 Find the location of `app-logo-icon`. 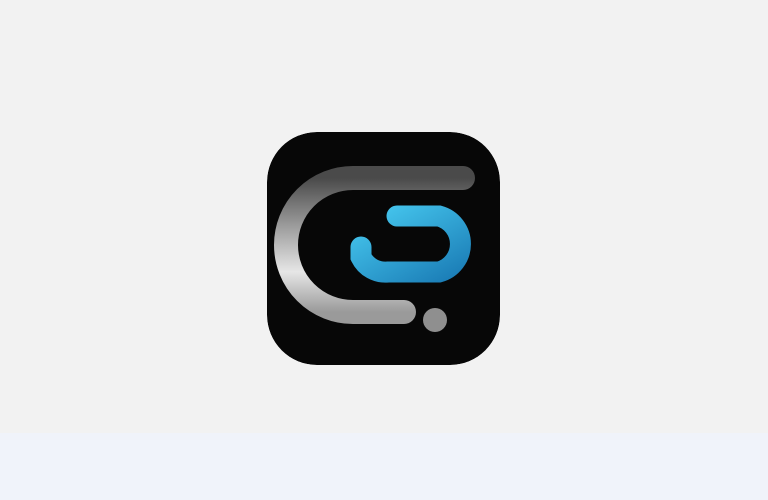

app-logo-icon is located at coordinates (383, 248).